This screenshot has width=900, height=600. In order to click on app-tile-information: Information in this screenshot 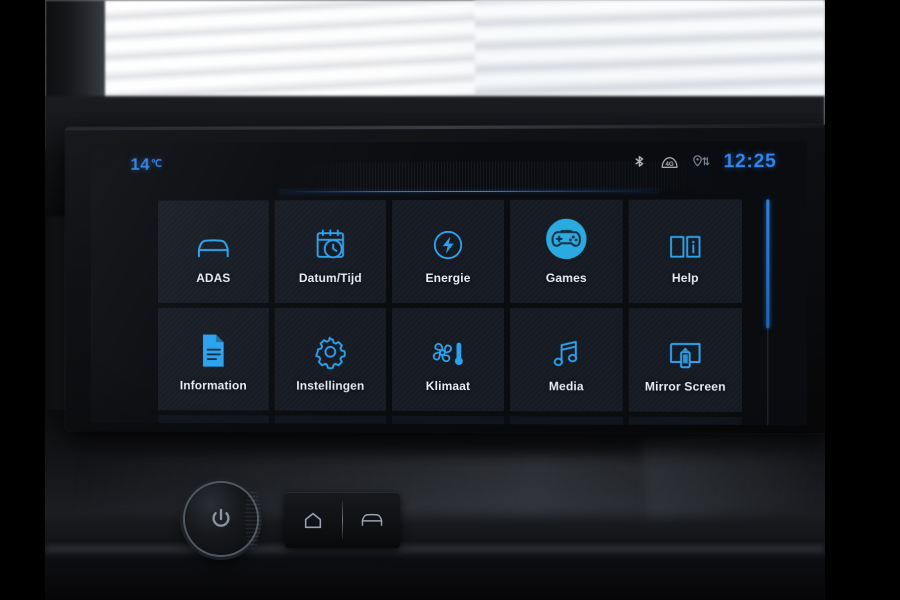, I will do `click(213, 359)`.